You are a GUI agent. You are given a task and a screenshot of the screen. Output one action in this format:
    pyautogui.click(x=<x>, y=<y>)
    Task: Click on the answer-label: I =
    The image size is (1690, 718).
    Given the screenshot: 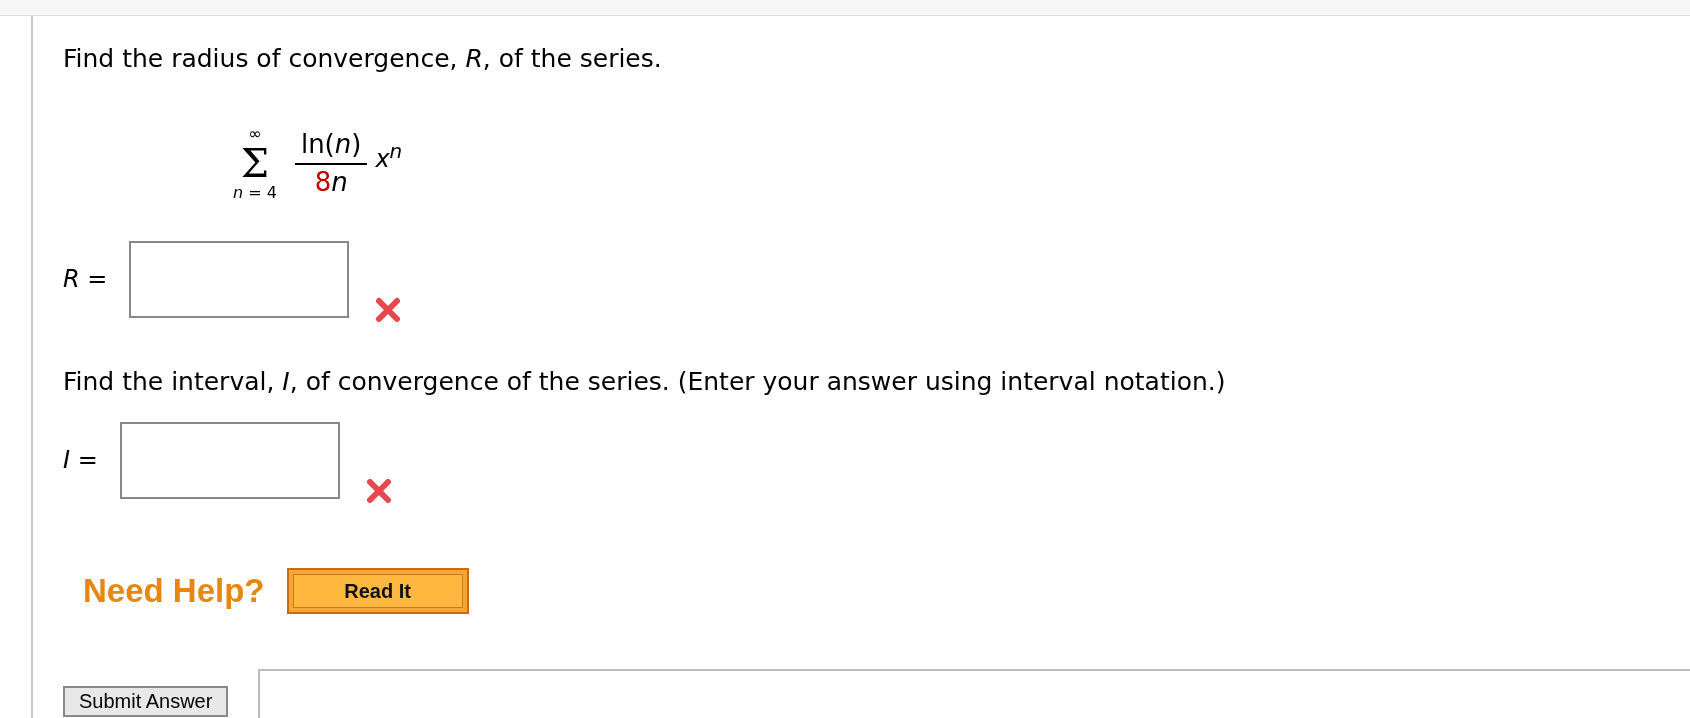 What is the action you would take?
    pyautogui.click(x=81, y=460)
    